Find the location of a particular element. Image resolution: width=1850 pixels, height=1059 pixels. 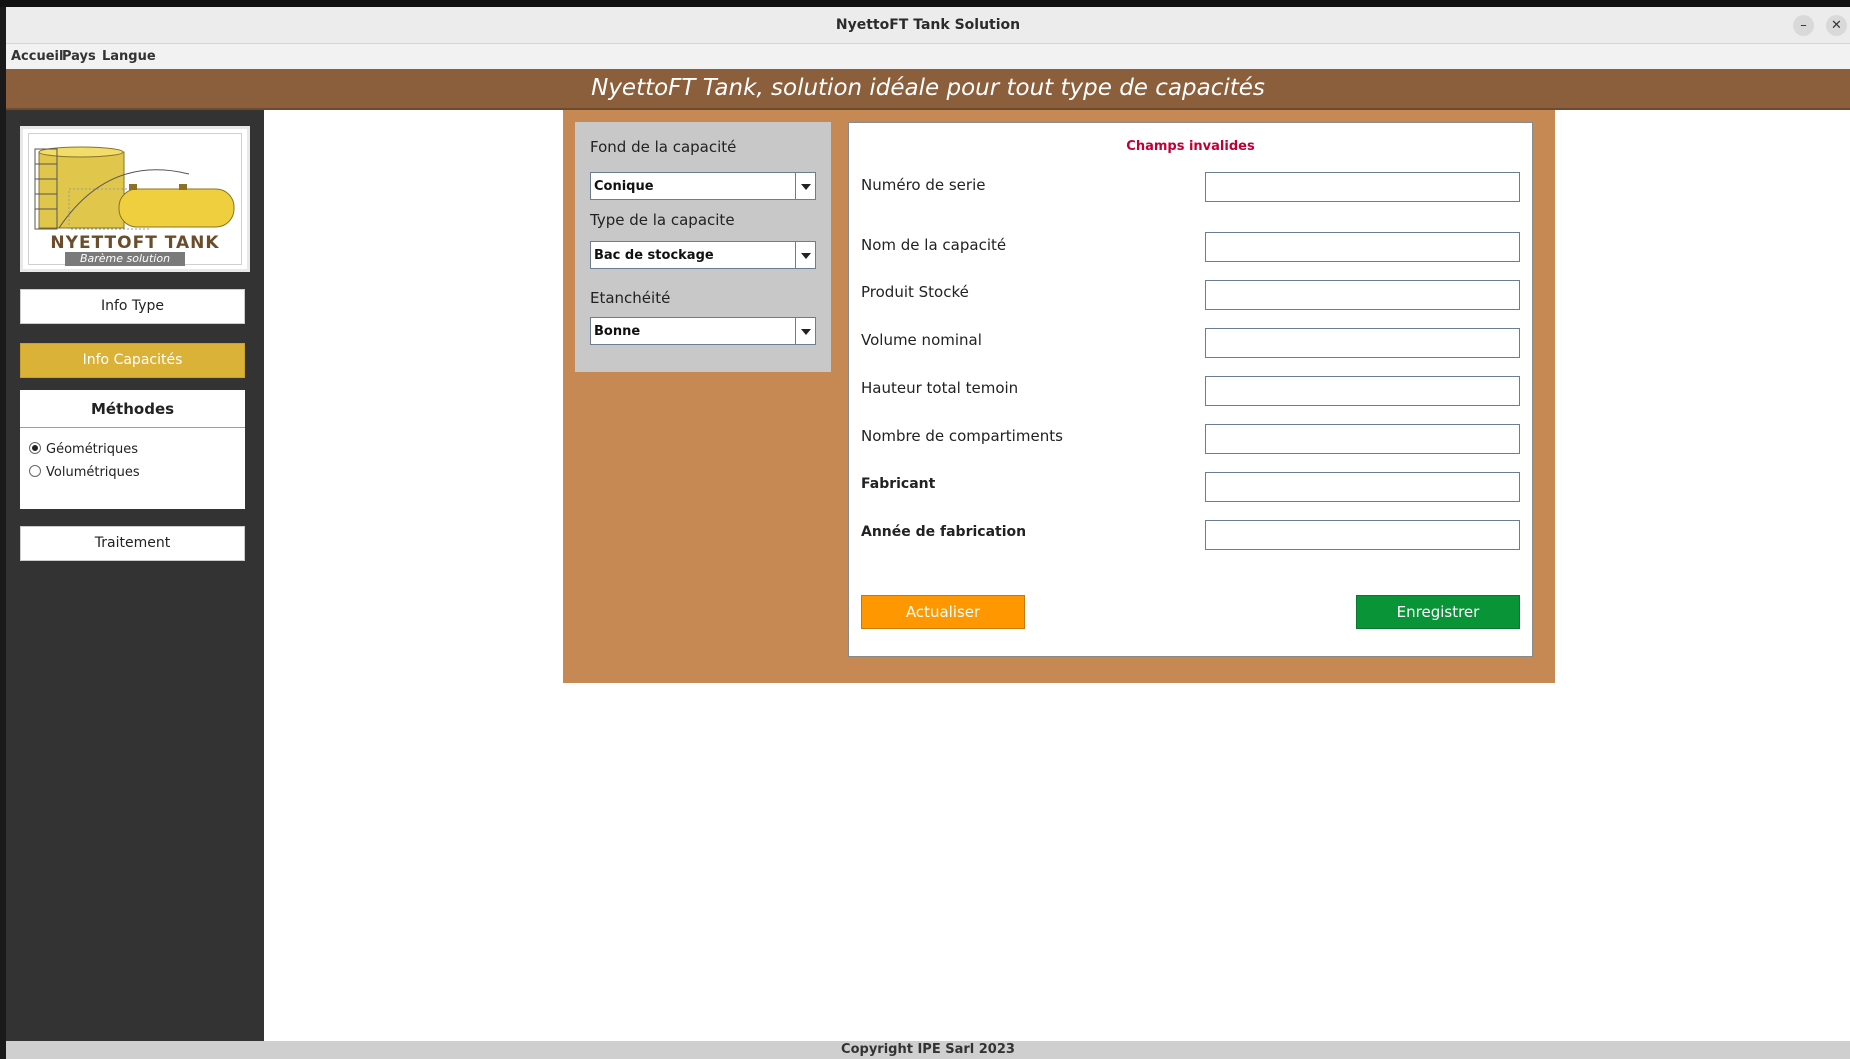

methods-panel: Méthodes Géométriques Volumétriques is located at coordinates (132, 449).